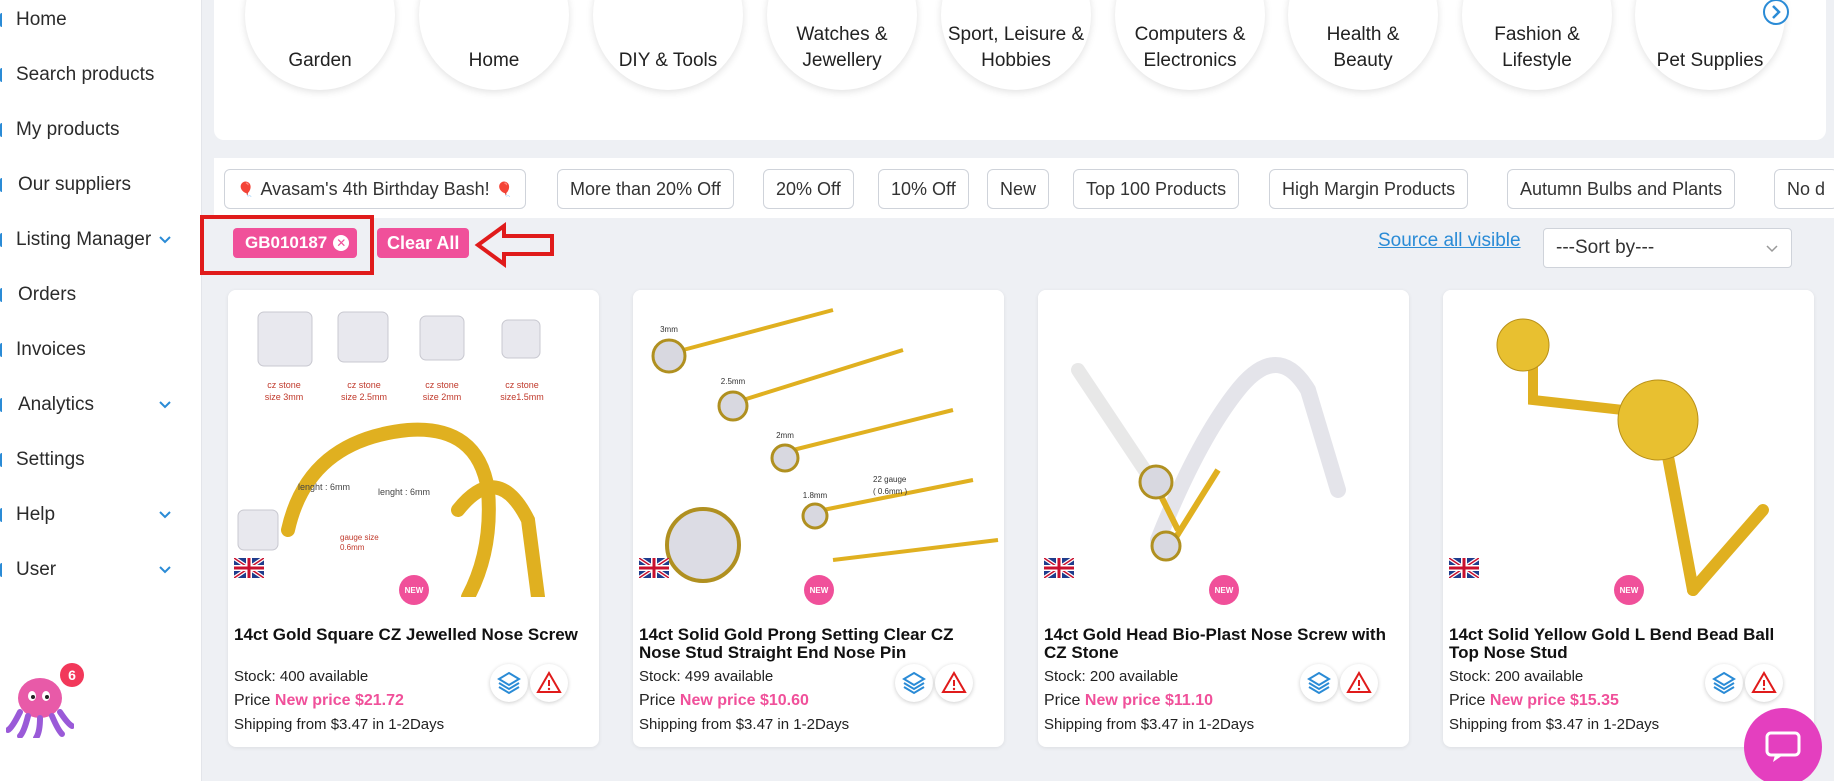 The width and height of the screenshot is (1834, 781). I want to click on chip-label: Avasam's 4th Birthday Bash!, so click(375, 188).